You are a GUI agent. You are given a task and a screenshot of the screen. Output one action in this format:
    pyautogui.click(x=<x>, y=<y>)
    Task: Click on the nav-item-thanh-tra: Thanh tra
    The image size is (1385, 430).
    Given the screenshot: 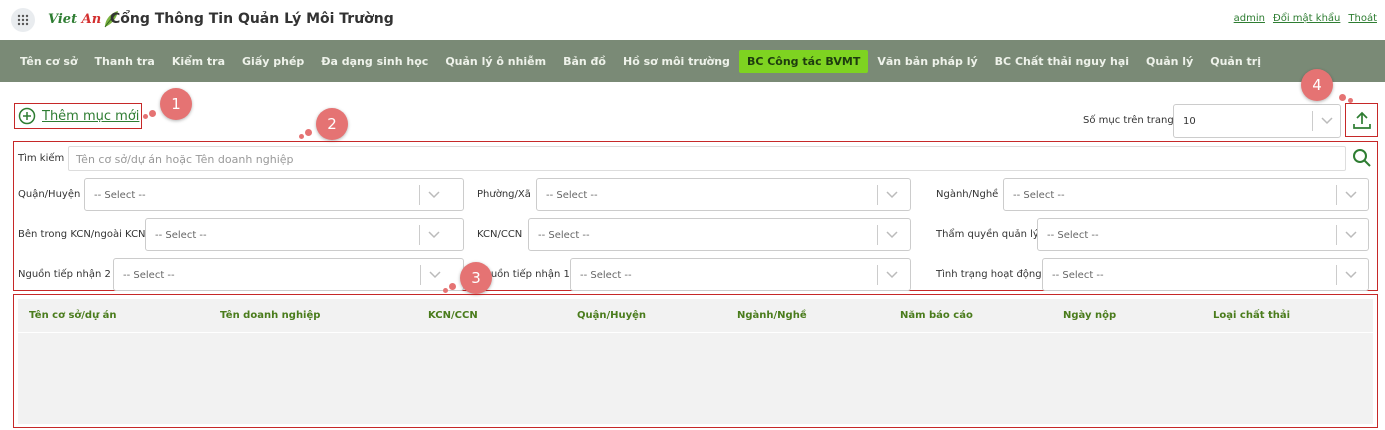 What is the action you would take?
    pyautogui.click(x=125, y=61)
    